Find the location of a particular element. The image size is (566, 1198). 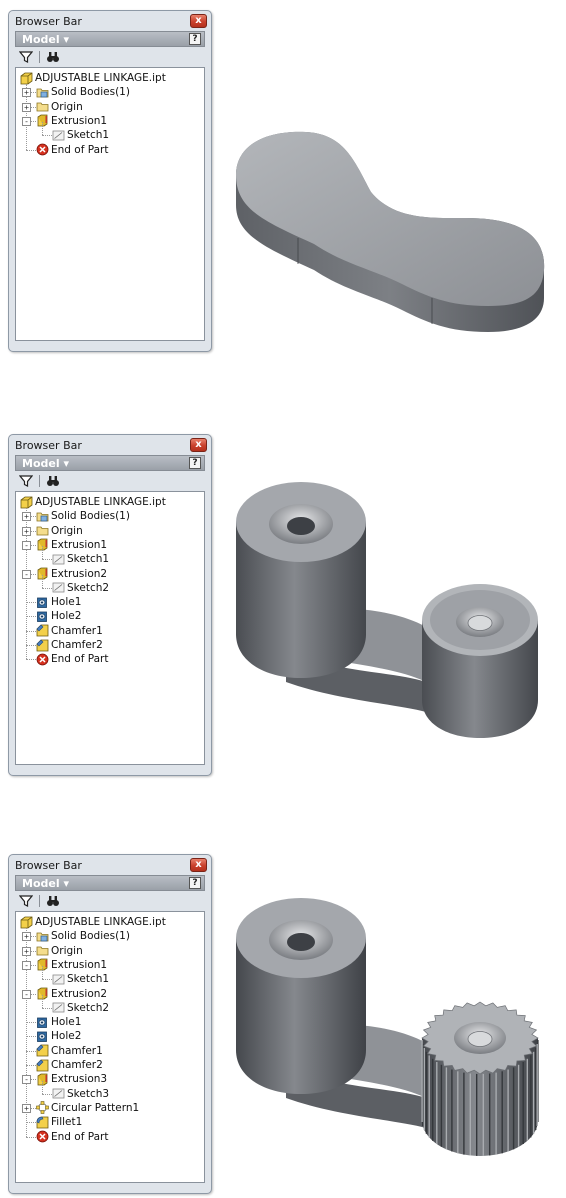

tree-item: Fillet1 is located at coordinates (59, 1122).